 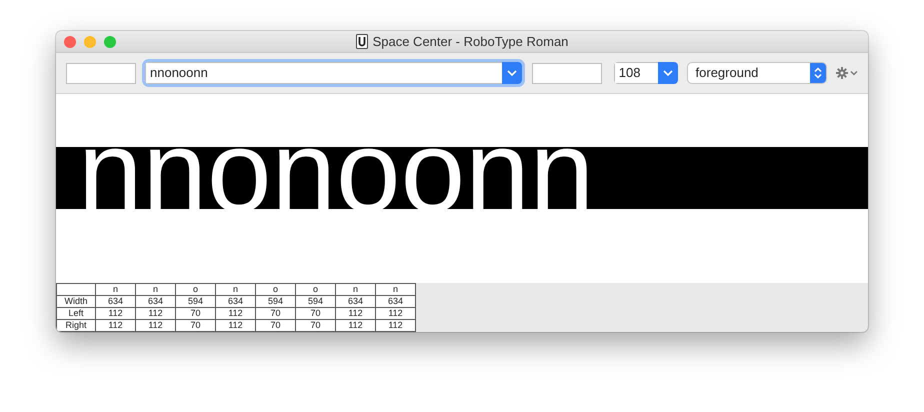 What do you see at coordinates (362, 41) in the screenshot?
I see `document-icon` at bounding box center [362, 41].